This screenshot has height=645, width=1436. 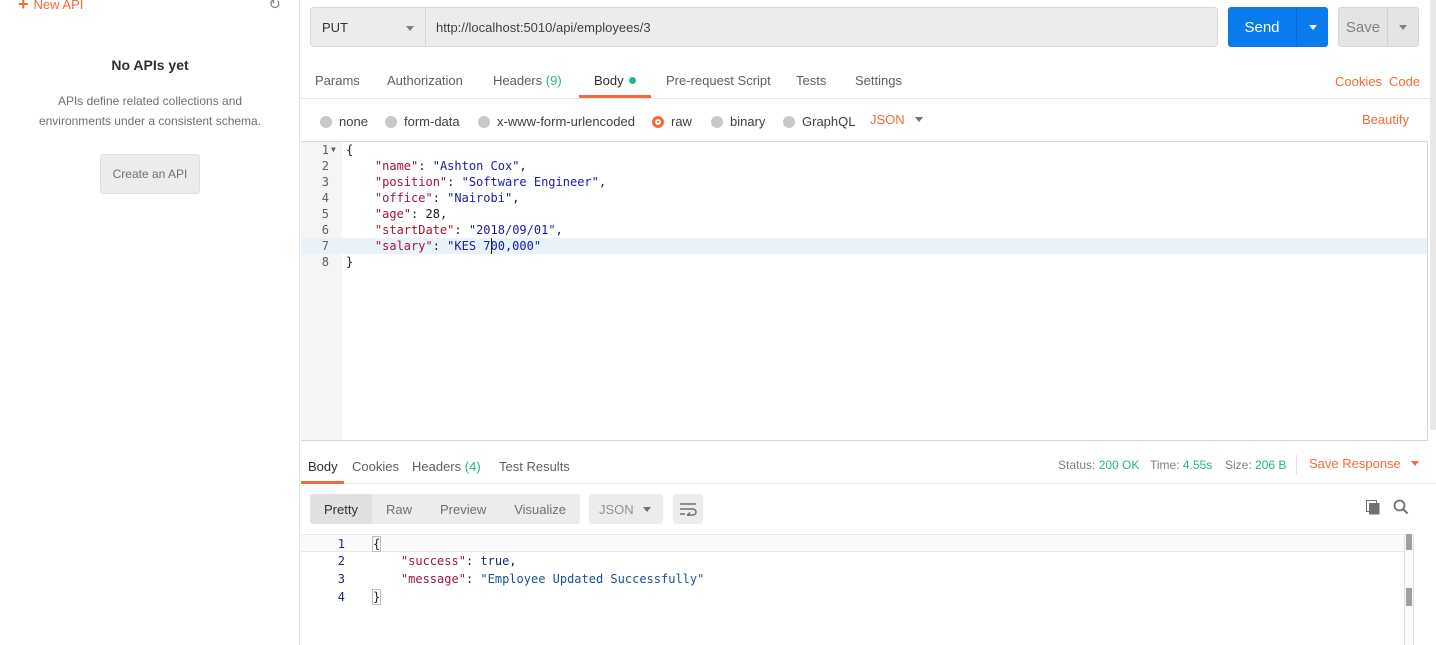 What do you see at coordinates (1358, 81) in the screenshot?
I see `cookies-link: Cookies` at bounding box center [1358, 81].